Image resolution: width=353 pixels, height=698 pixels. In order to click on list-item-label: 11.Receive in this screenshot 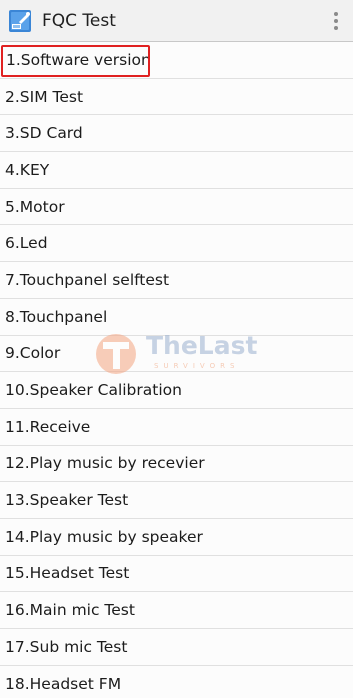, I will do `click(48, 426)`.